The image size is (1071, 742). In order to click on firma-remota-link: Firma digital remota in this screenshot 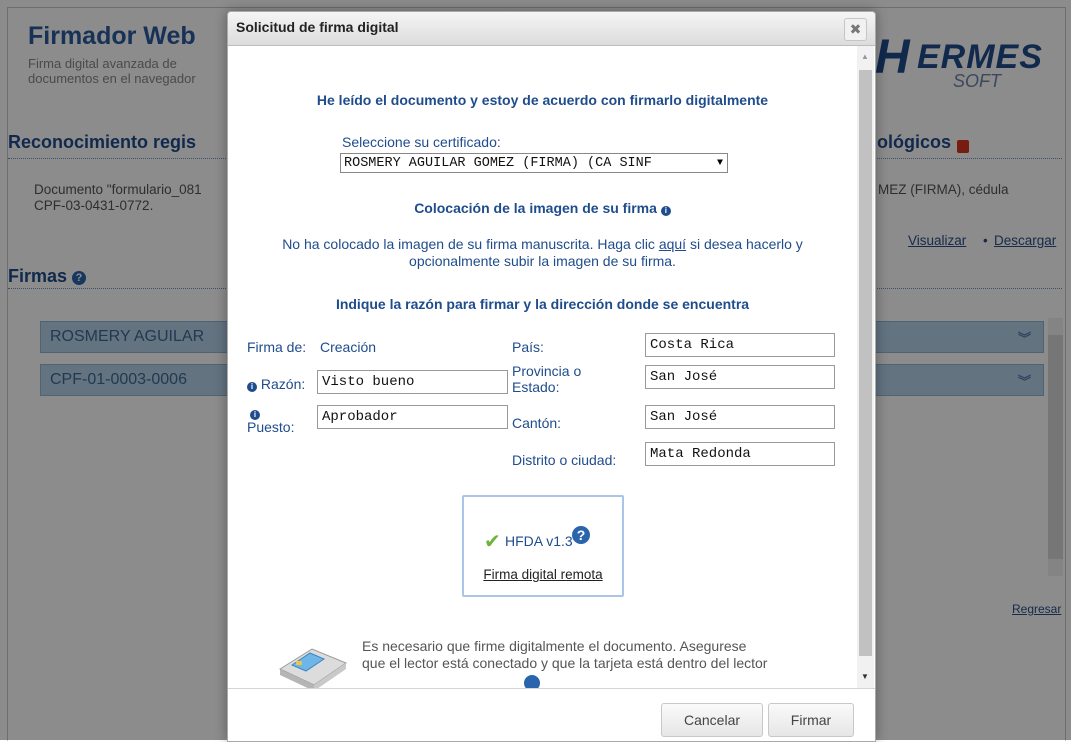, I will do `click(543, 574)`.